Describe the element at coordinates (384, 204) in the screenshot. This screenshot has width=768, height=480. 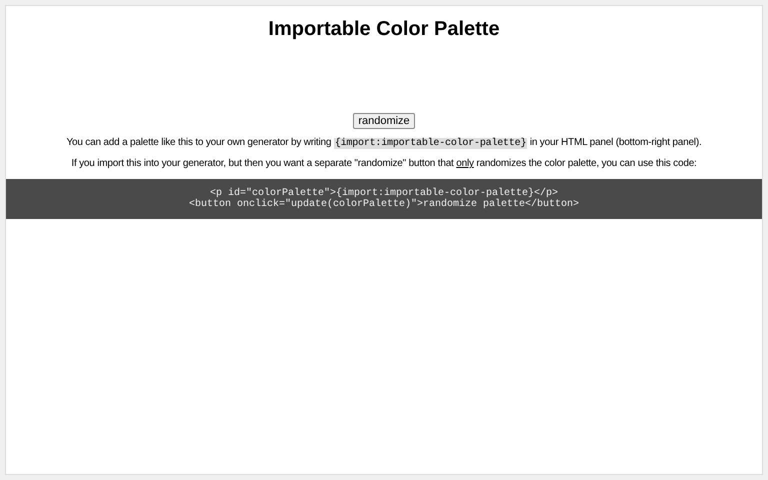
I see `code-line: <button onclick="update(colorPalette)">randomize palette</button>` at that location.